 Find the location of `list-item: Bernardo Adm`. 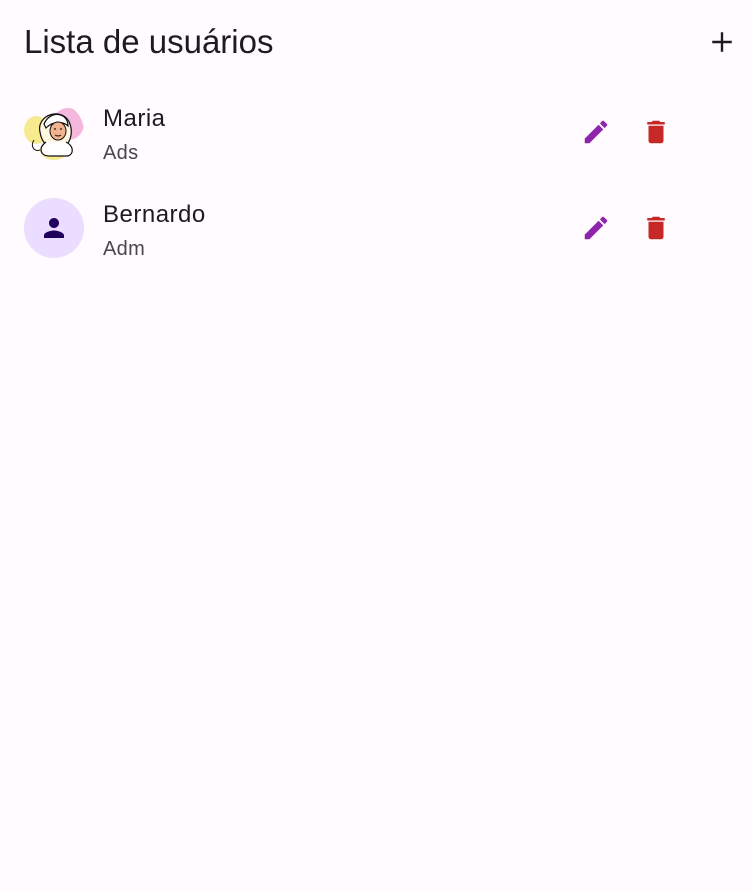

list-item: Bernardo Adm is located at coordinates (376, 228).